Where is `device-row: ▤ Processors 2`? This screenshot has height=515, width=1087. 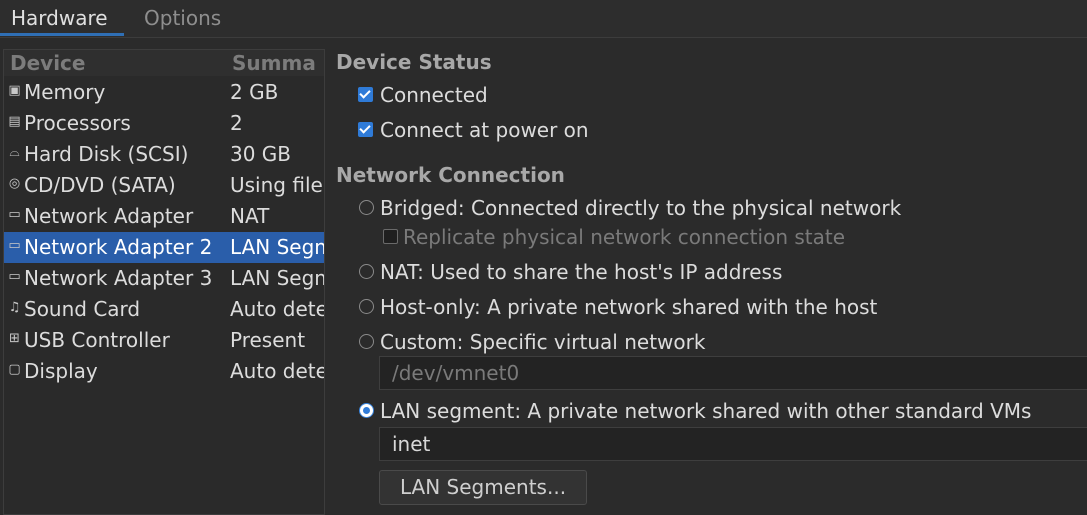 device-row: ▤ Processors 2 is located at coordinates (164, 123).